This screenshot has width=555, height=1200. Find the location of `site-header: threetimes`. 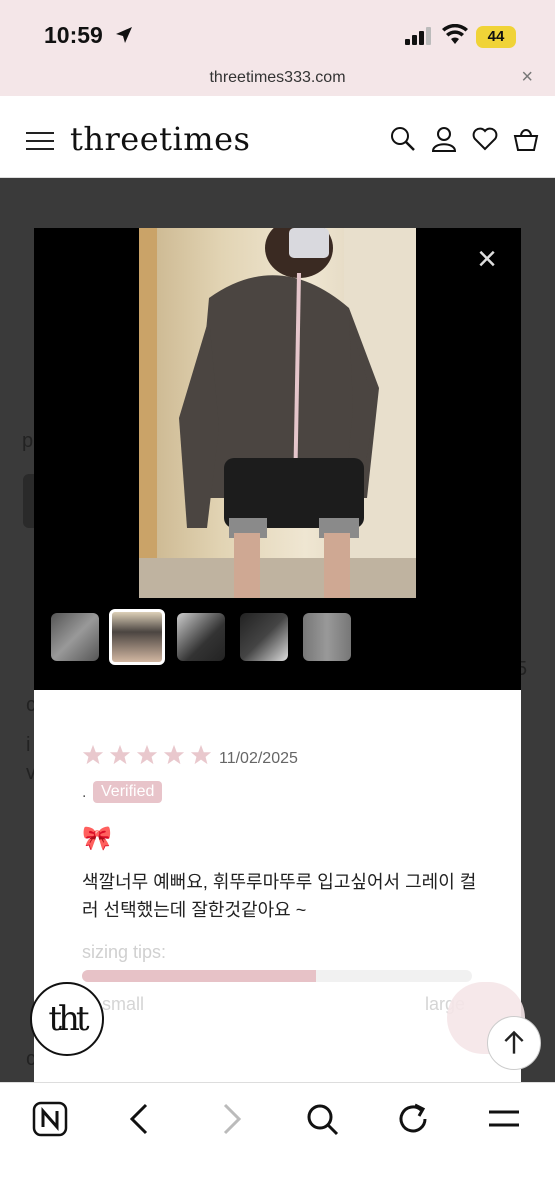

site-header: threetimes is located at coordinates (277, 137).